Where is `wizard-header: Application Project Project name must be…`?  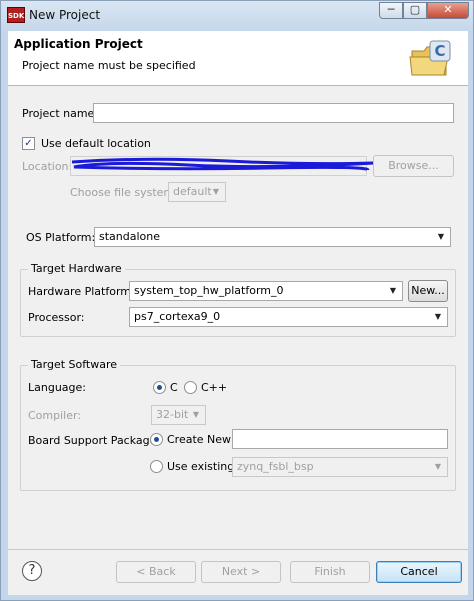
wizard-header: Application Project Project name must be… is located at coordinates (238, 58).